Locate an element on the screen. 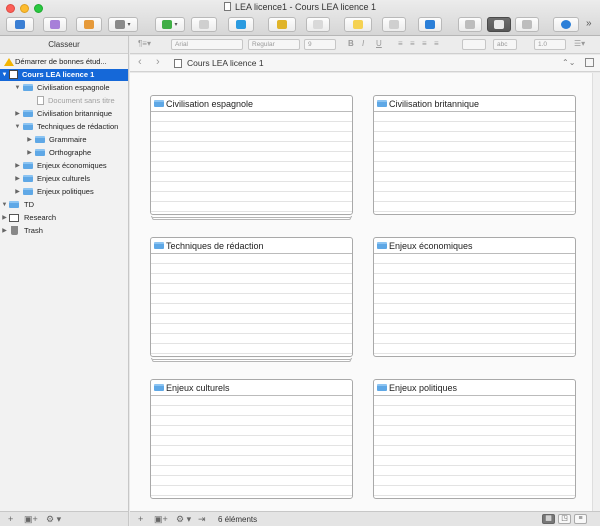 The width and height of the screenshot is (600, 526). comment-button is located at coordinates (358, 24).